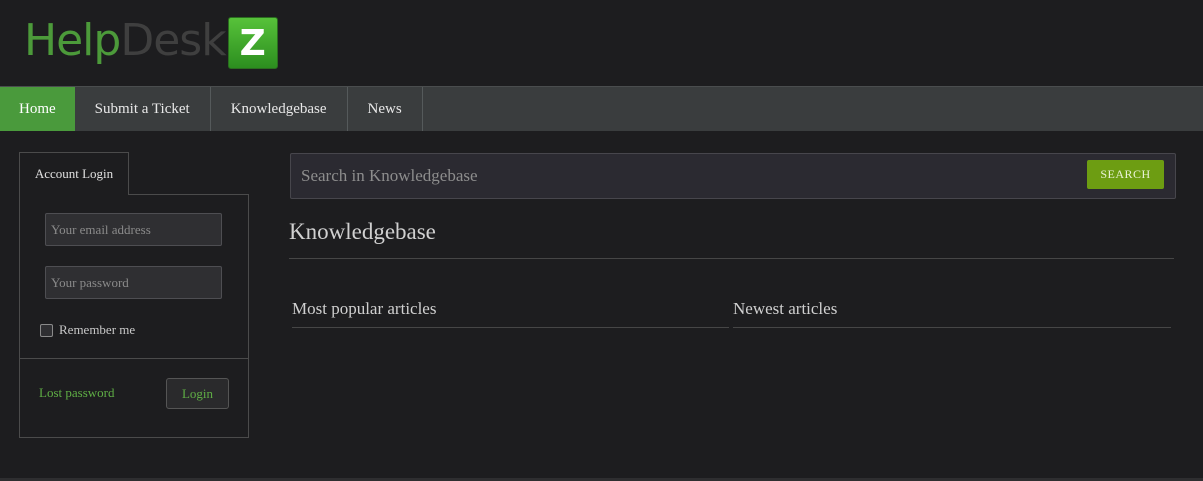  What do you see at coordinates (681, 176) in the screenshot?
I see `search-input: Search in Knowledgebase` at bounding box center [681, 176].